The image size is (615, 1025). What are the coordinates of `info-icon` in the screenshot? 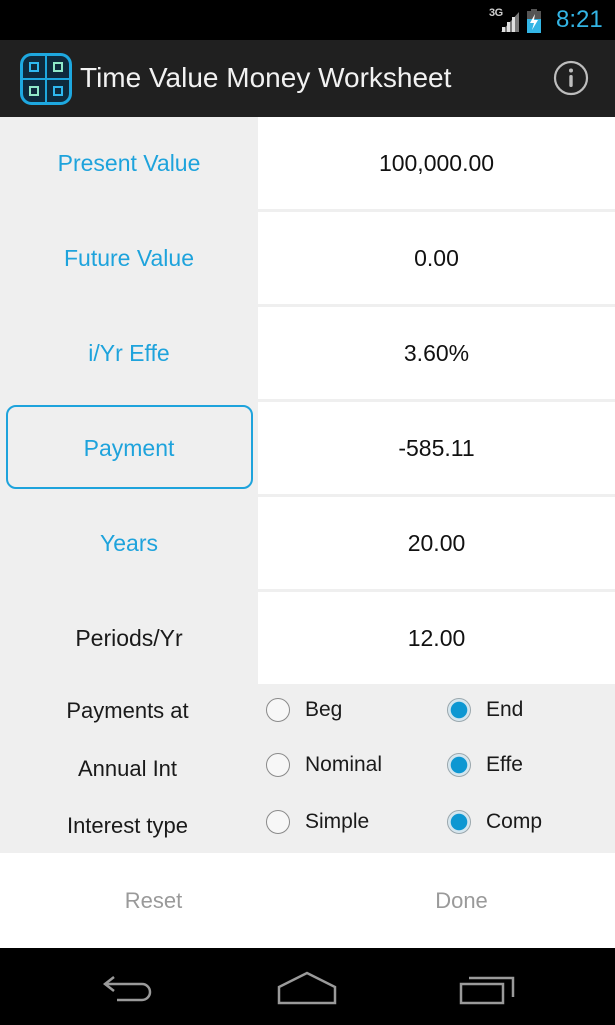 It's located at (571, 78).